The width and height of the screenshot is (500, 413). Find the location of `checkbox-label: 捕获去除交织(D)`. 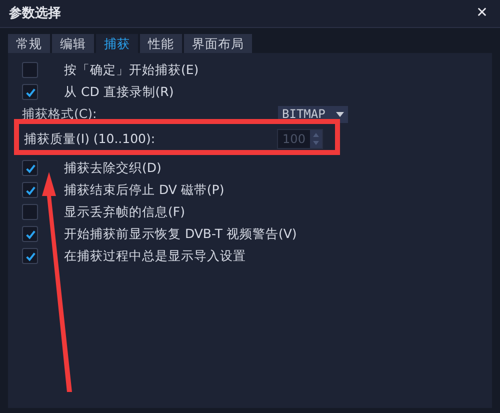

checkbox-label: 捕获去除交织(D) is located at coordinates (113, 167).